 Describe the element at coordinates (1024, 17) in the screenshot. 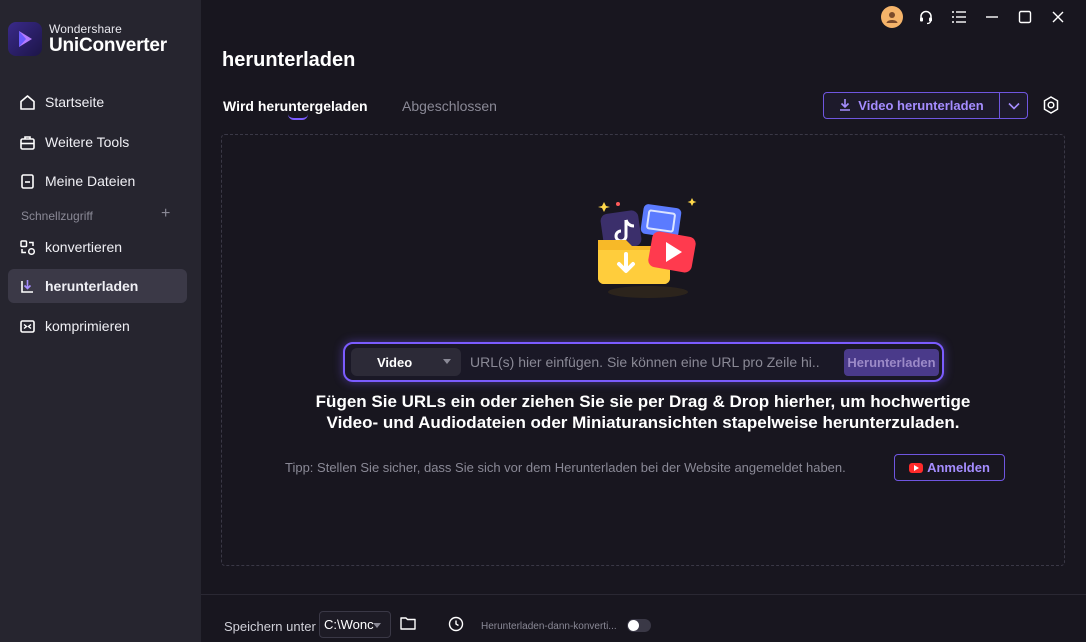

I see `maximize-icon` at that location.